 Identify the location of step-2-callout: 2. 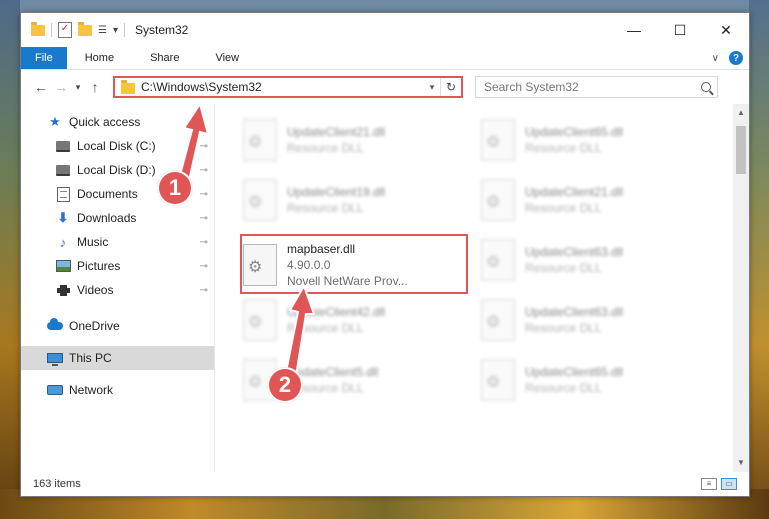
(285, 385).